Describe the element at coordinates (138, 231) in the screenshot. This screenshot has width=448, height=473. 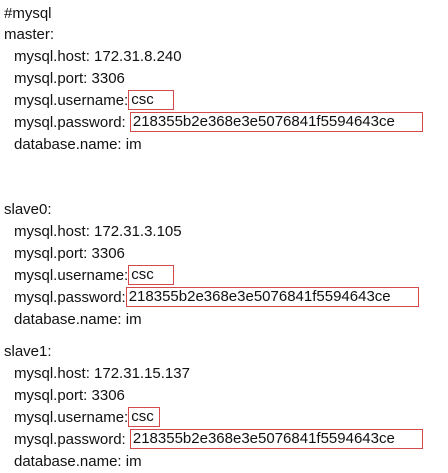
I see `host-value: 172.31.3.105` at that location.